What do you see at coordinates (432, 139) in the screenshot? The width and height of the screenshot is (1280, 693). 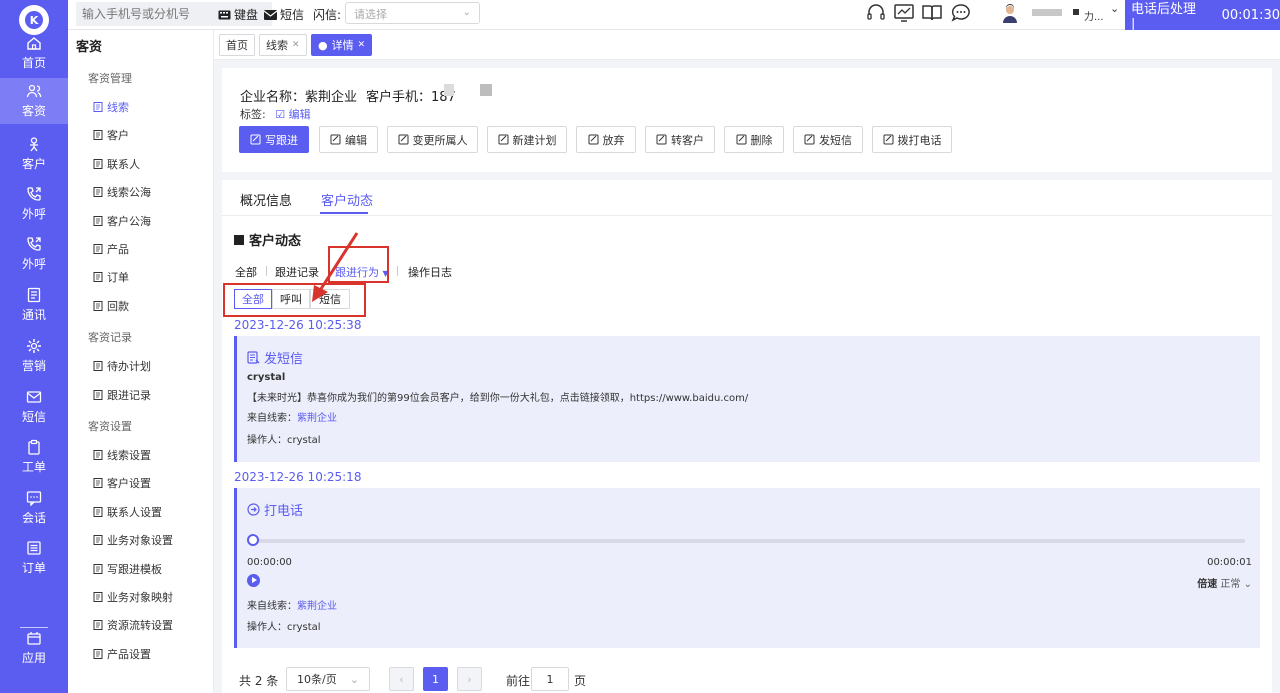 I see `action-button: 变更所属人` at bounding box center [432, 139].